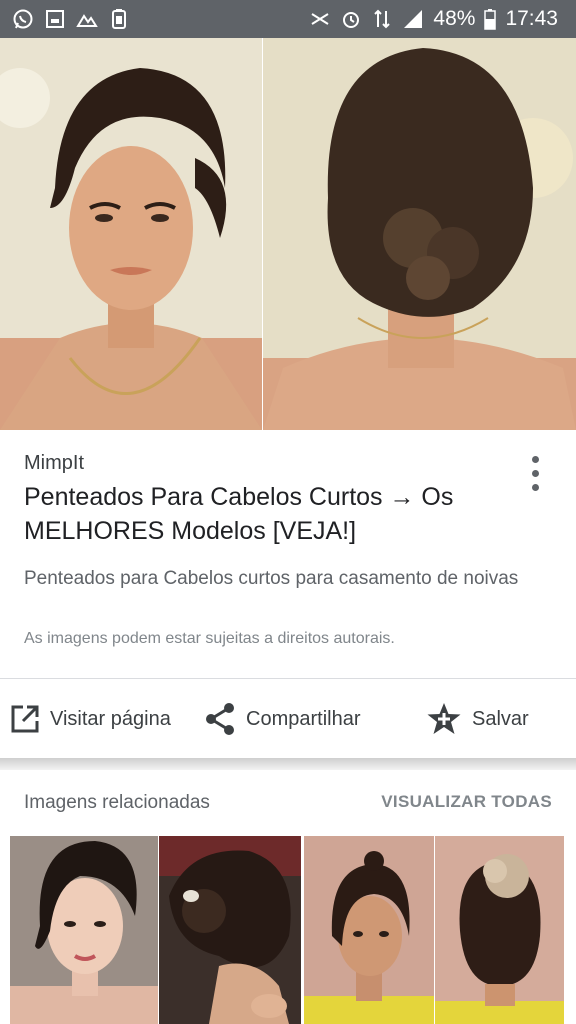 The image size is (576, 1024). I want to click on gallery-icon, so click(87, 20).